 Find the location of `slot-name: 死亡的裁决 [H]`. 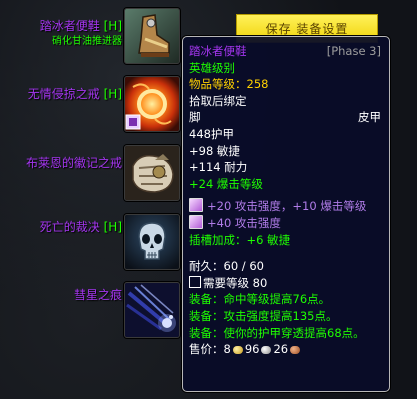

slot-name: 死亡的裁决 [H] is located at coordinates (81, 226).